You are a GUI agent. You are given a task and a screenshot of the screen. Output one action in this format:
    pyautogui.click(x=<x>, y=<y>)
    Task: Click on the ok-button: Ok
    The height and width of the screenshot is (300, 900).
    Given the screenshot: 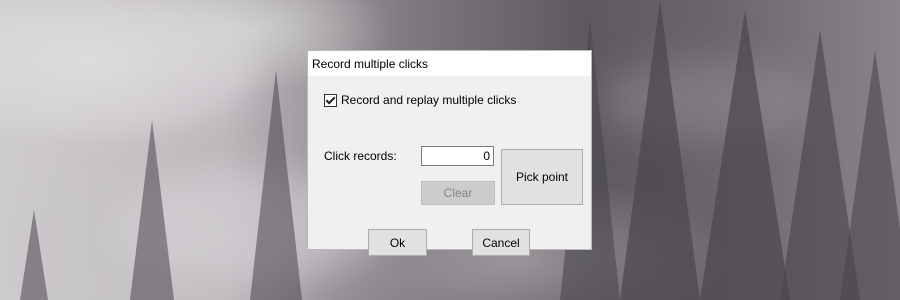 What is the action you would take?
    pyautogui.click(x=397, y=242)
    